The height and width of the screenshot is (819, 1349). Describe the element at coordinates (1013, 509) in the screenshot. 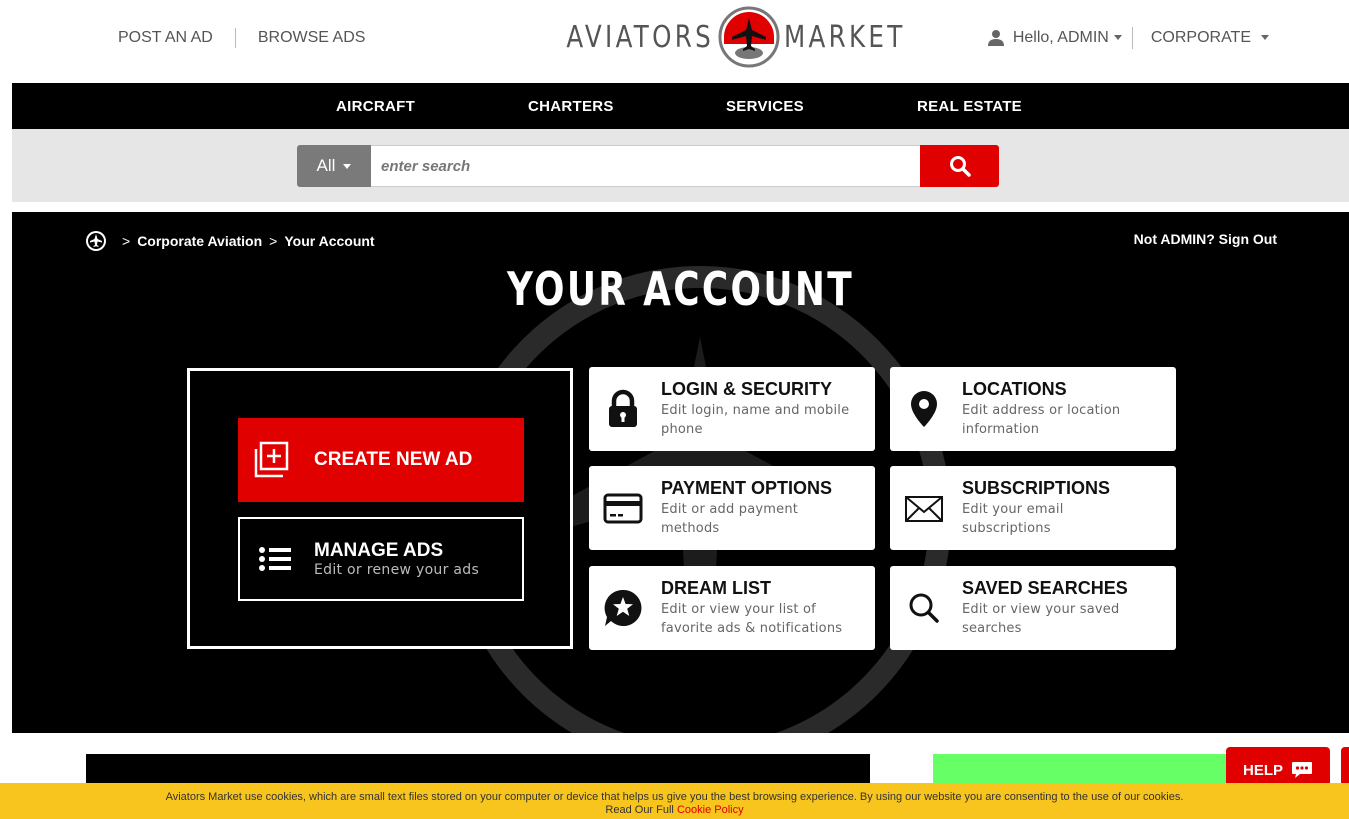

I see `card-subtitle-line-1: Edit your email` at that location.